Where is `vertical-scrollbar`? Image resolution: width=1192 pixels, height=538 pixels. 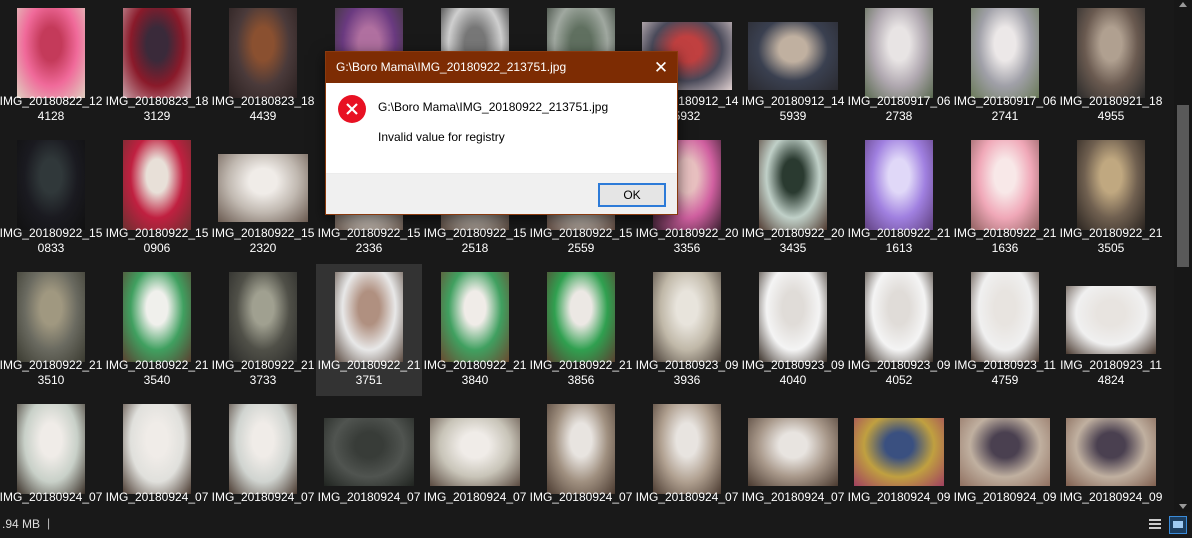
vertical-scrollbar is located at coordinates (1183, 256).